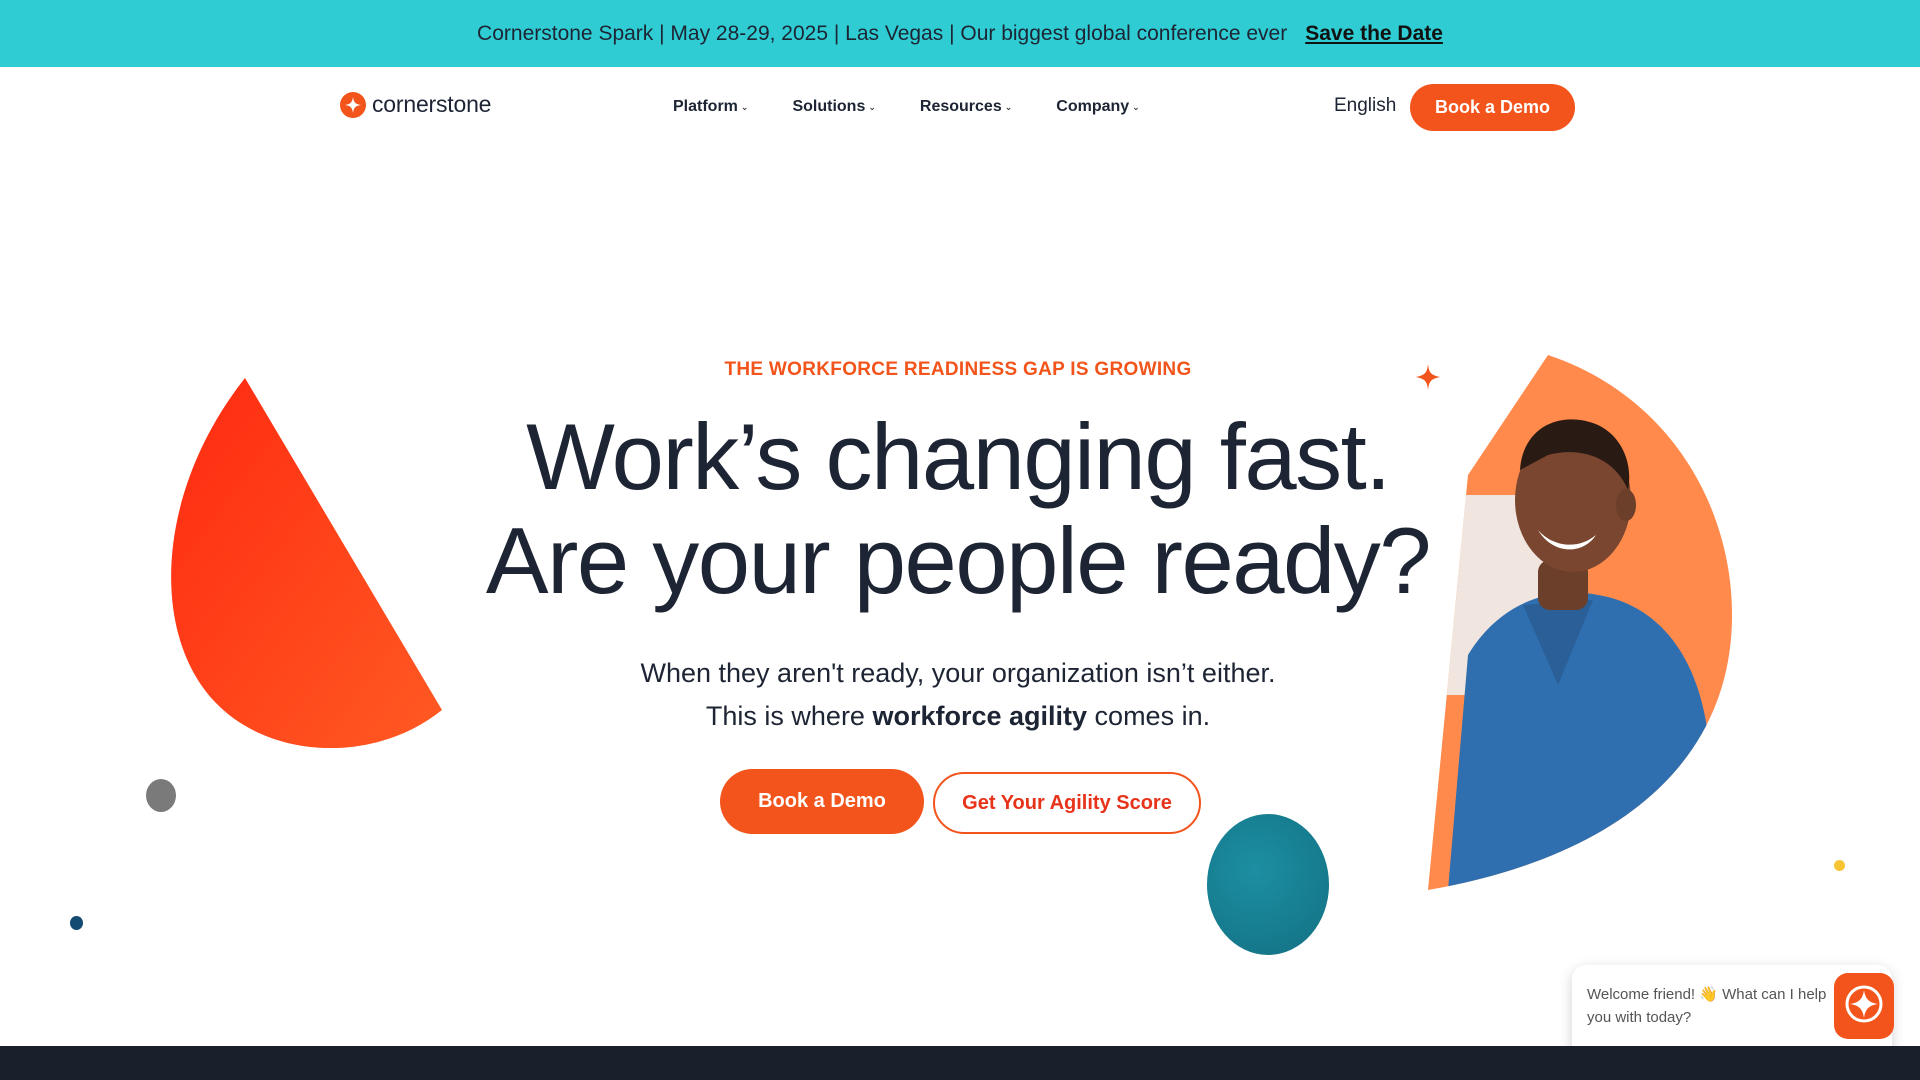  I want to click on hero-person-image, so click(1580, 622).